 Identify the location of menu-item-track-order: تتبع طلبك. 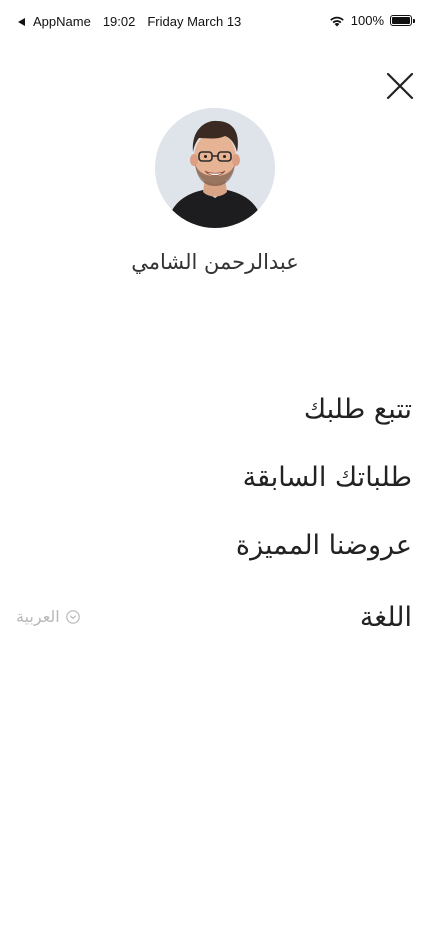
(222, 424).